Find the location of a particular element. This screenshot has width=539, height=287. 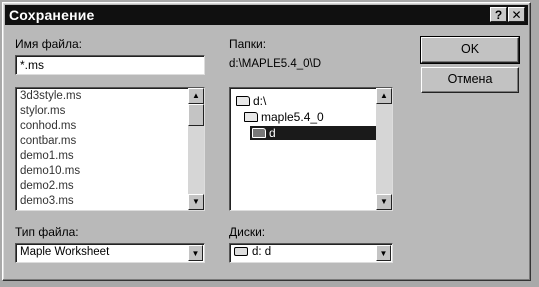

file-name-input: *.ms is located at coordinates (110, 65).